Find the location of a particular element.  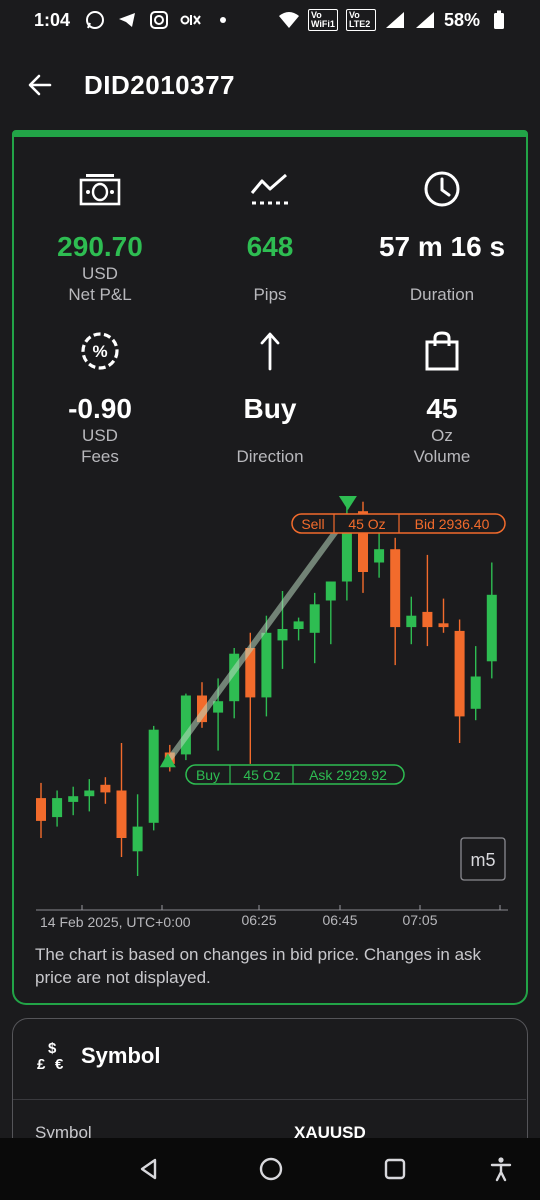

accessibility-icon is located at coordinates (501, 1169).